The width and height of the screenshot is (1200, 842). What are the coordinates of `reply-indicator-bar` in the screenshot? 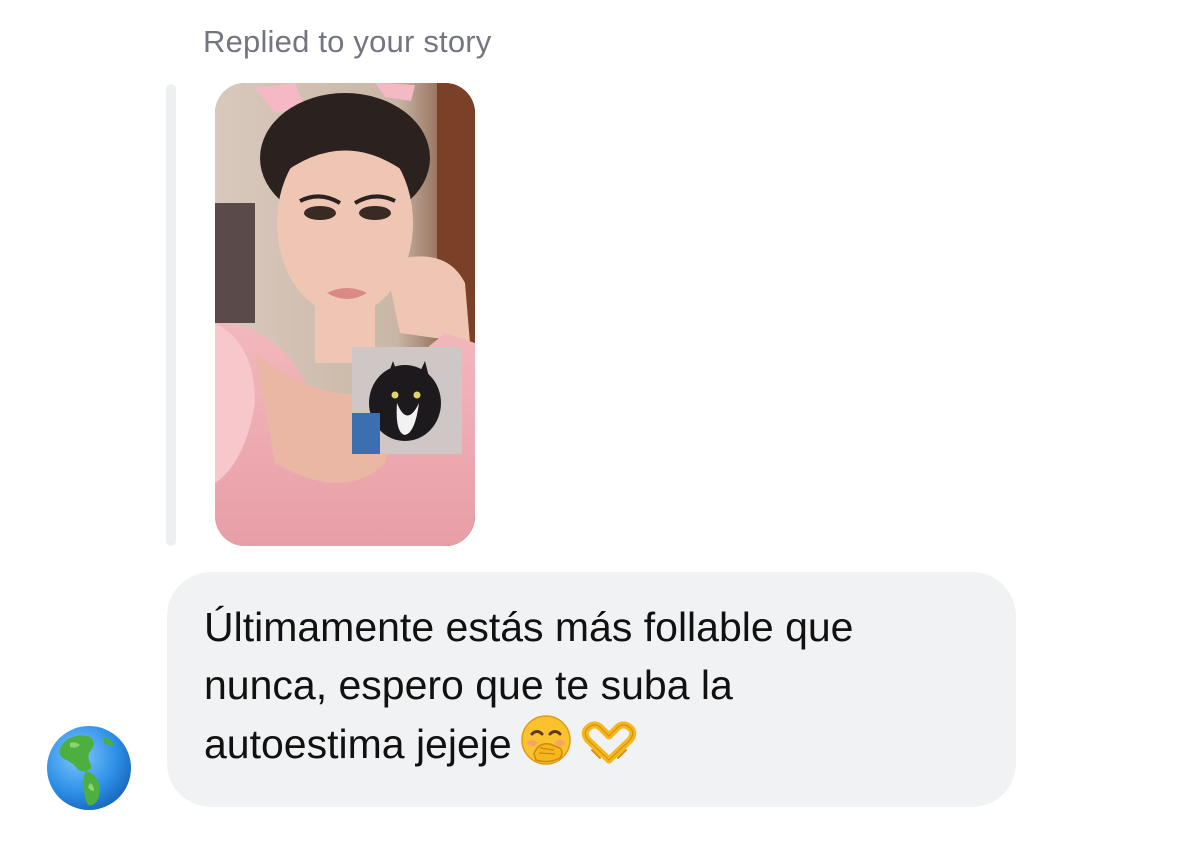 It's located at (171, 315).